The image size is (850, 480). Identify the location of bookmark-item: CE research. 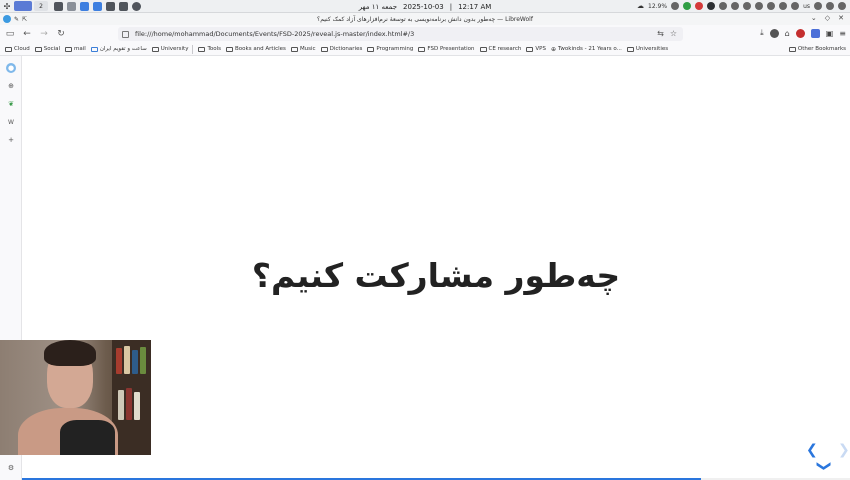
(500, 49).